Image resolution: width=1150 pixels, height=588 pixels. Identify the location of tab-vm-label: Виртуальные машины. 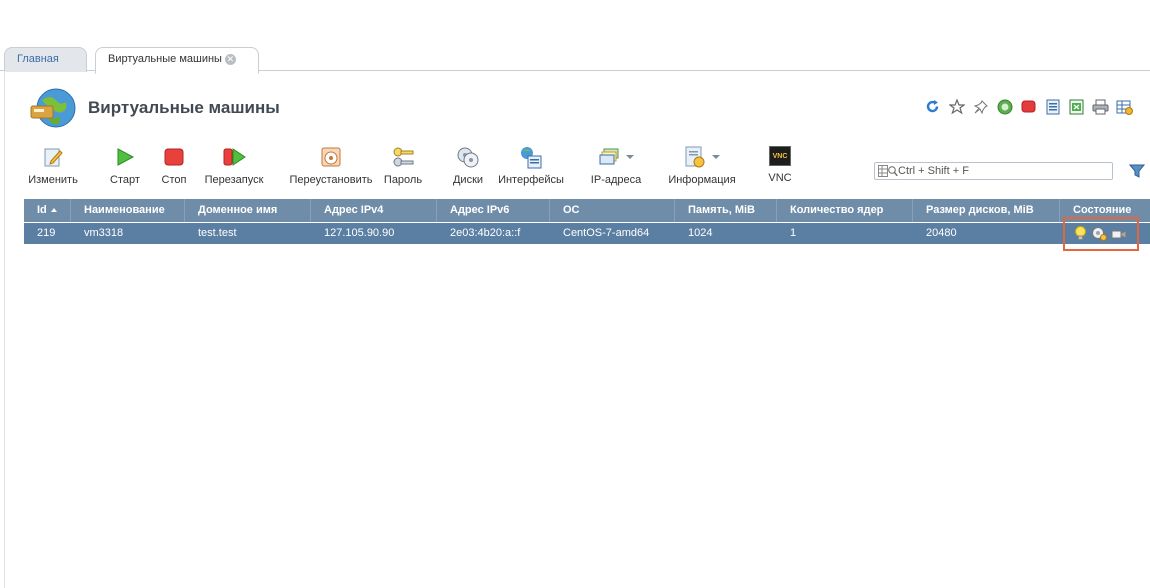
(165, 59).